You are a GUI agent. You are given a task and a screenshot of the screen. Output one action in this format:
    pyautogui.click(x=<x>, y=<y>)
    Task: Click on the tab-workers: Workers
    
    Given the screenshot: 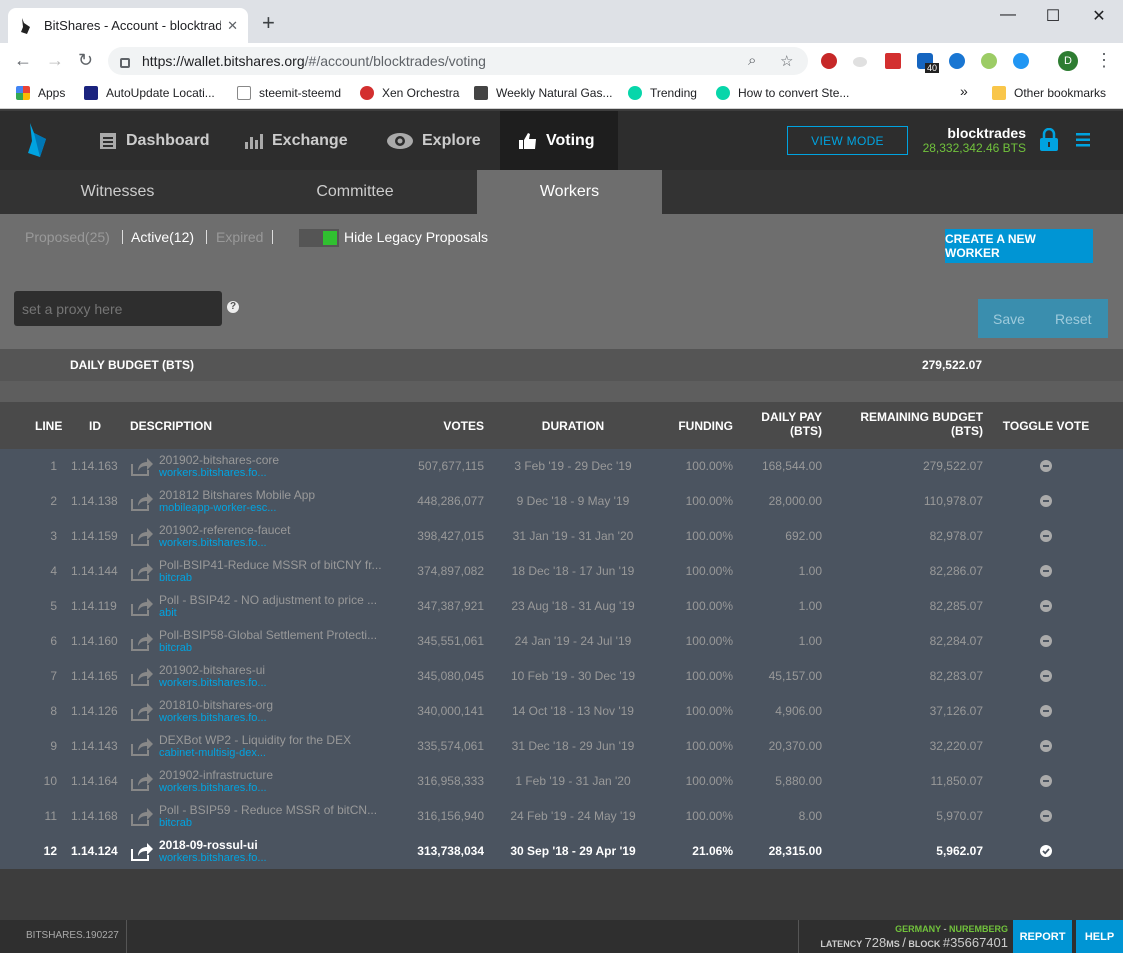 What is the action you would take?
    pyautogui.click(x=569, y=192)
    